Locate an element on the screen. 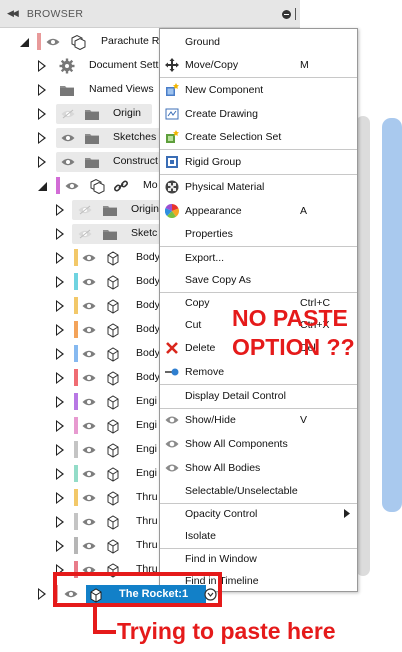  menu-item-show-all-bodies: Show All Bodies is located at coordinates (258, 468).